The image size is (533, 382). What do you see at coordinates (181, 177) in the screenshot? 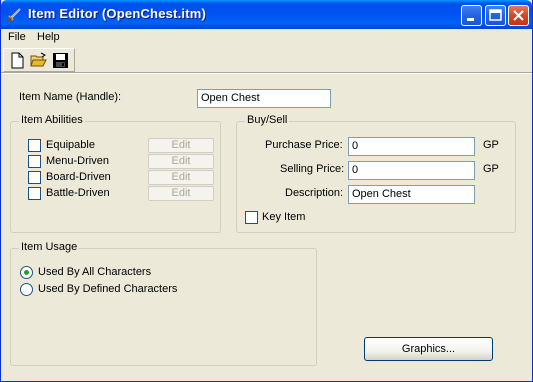
I see `board-driven-edit-button: Edit` at bounding box center [181, 177].